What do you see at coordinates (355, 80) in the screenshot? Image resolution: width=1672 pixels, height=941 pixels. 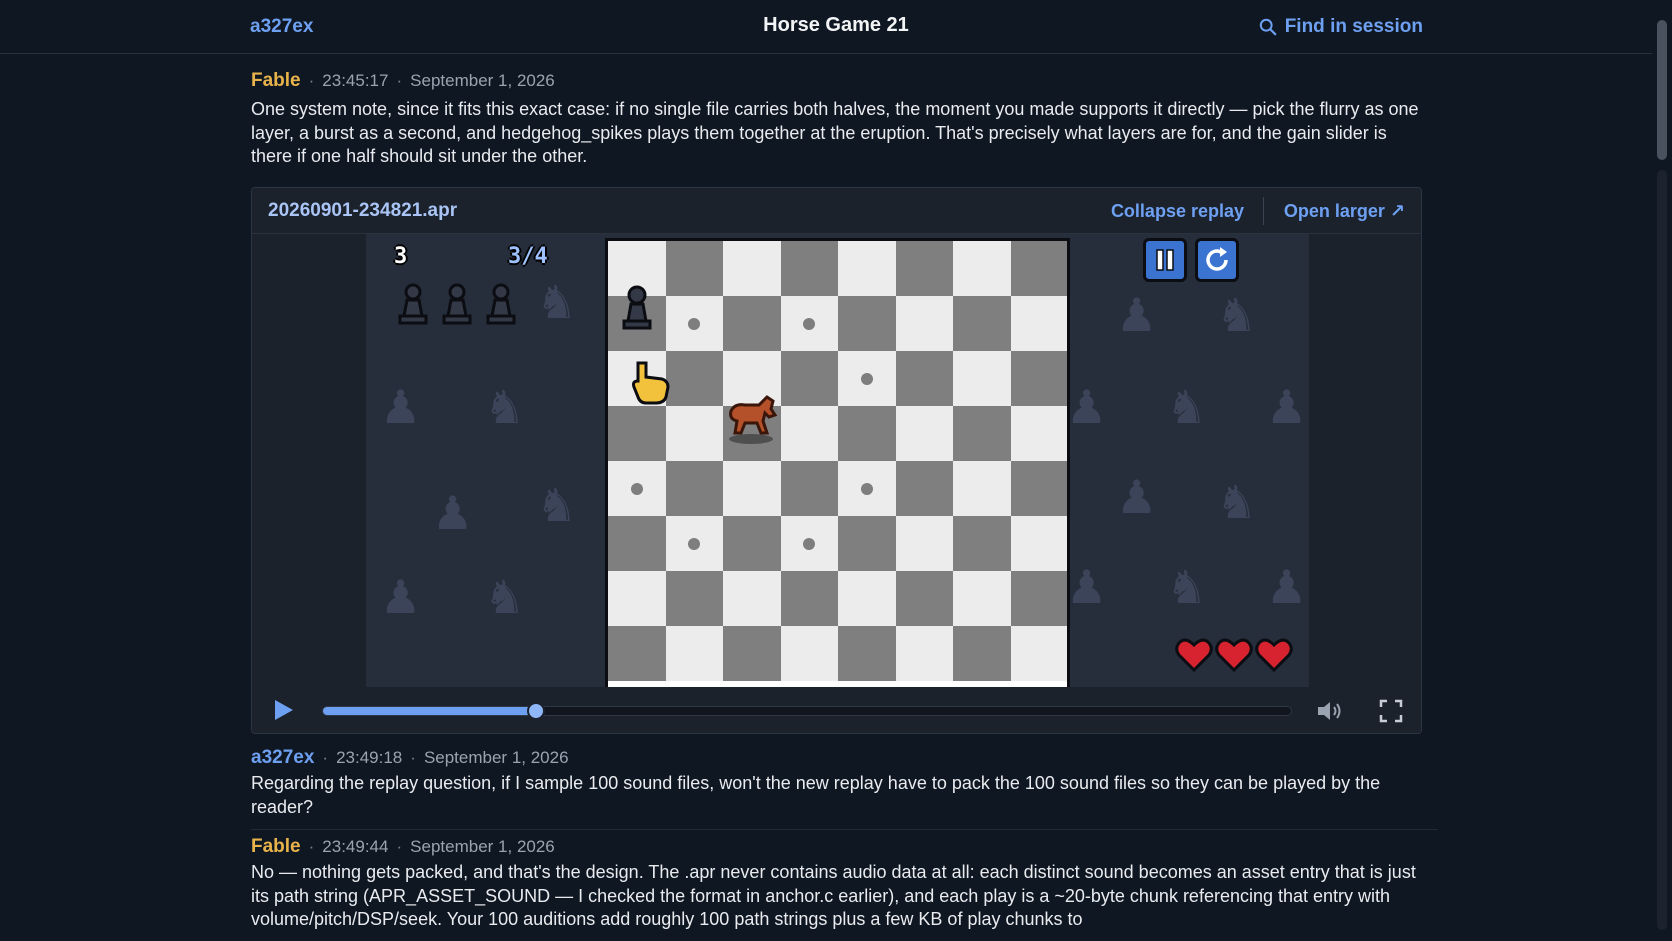 I see `message-time: 23:45:17` at bounding box center [355, 80].